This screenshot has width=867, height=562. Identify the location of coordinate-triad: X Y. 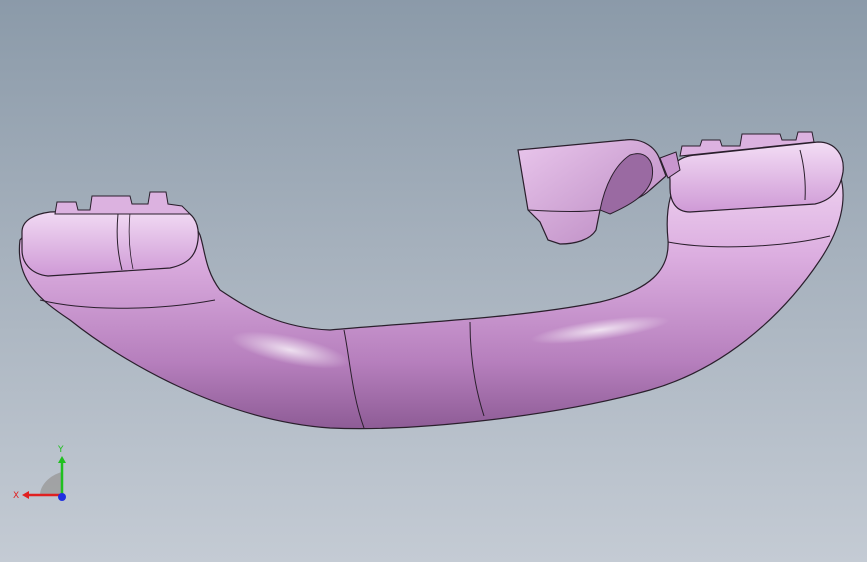
(39, 473).